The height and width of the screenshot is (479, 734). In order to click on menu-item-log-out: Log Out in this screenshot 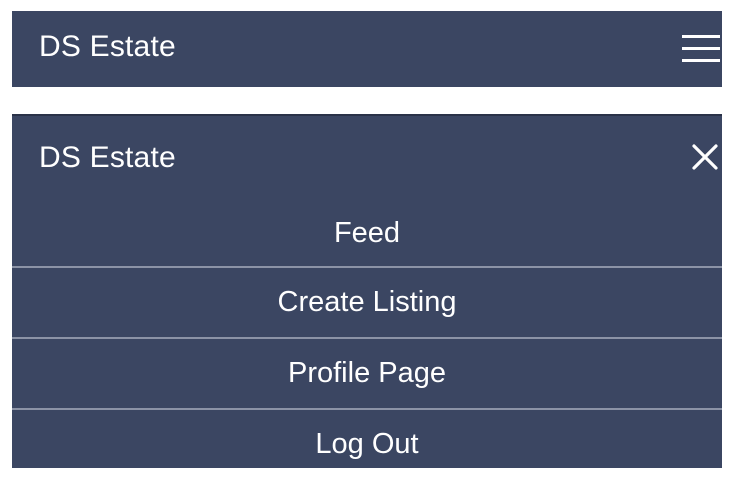, I will do `click(367, 443)`.